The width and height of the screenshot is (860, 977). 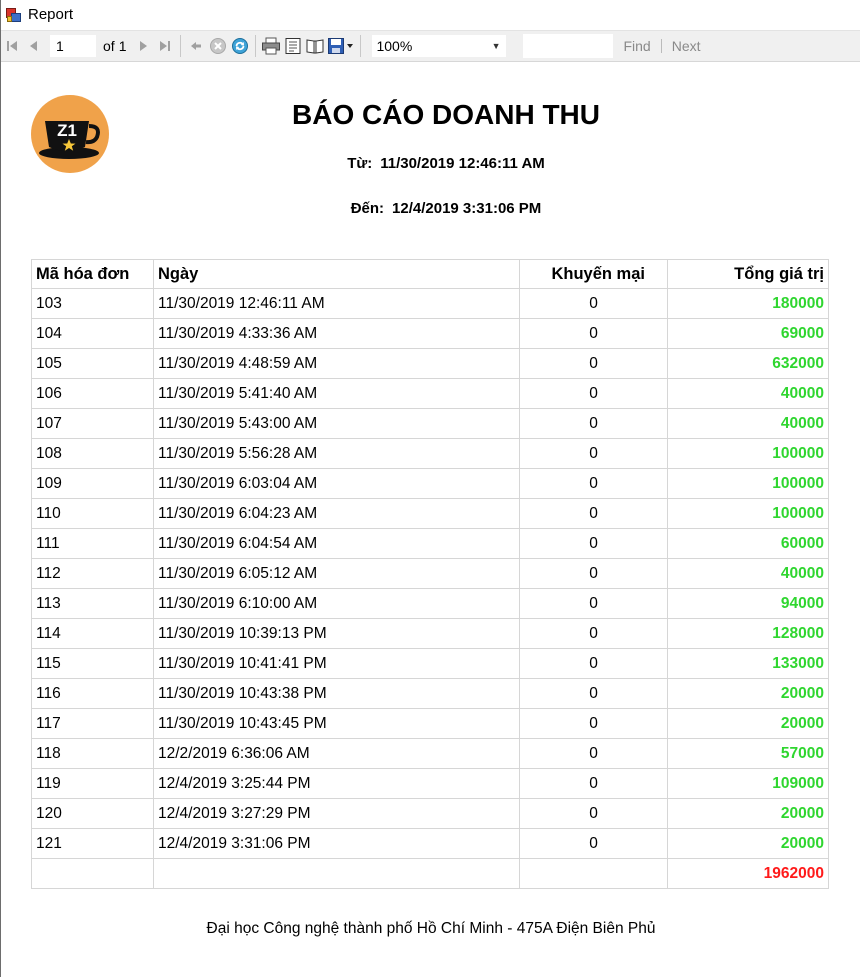 I want to click on current-page-input: 1, so click(x=73, y=46).